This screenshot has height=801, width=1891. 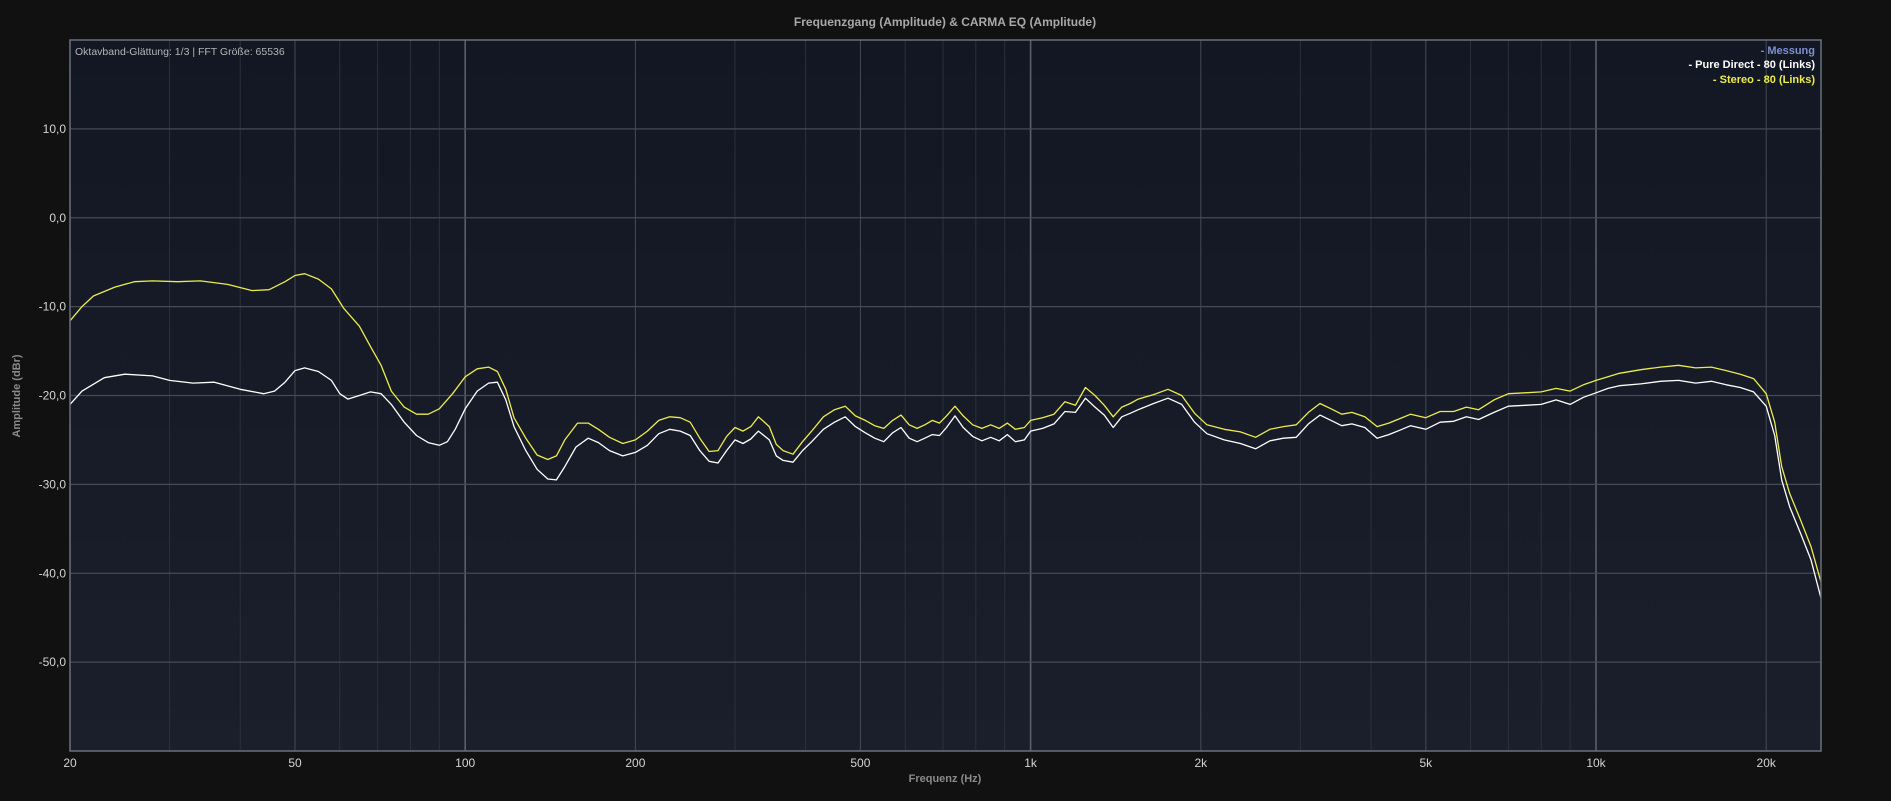 I want to click on x-tick-label: 20, so click(x=70, y=763).